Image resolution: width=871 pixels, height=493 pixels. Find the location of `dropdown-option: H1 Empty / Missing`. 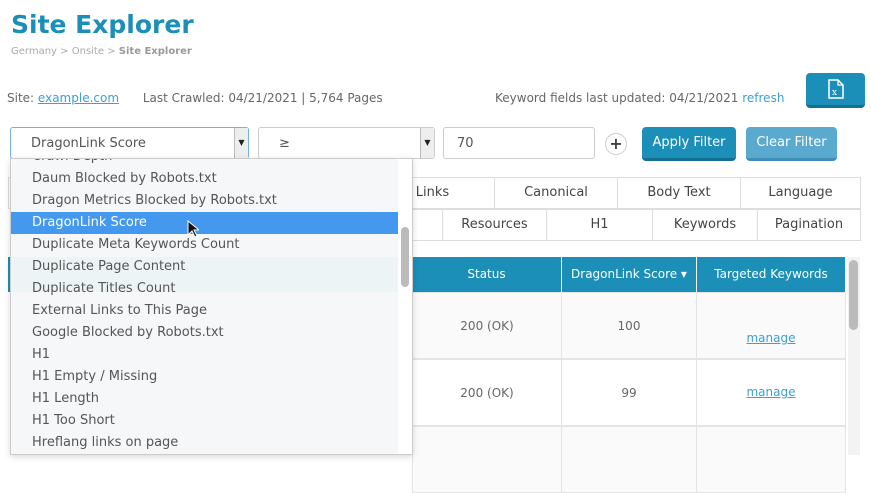

dropdown-option: H1 Empty / Missing is located at coordinates (205, 377).